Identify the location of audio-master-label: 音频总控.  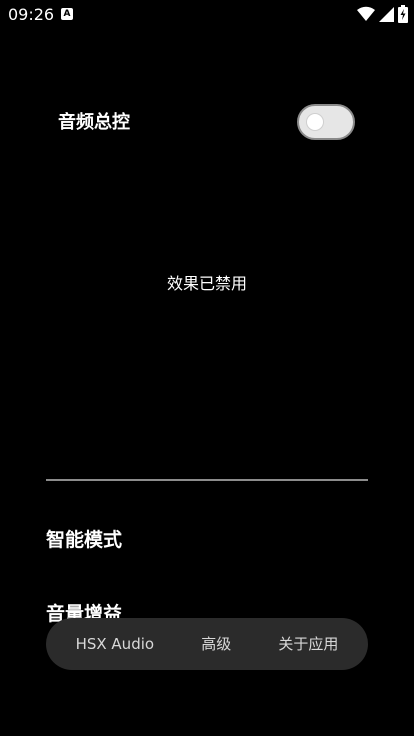
(94, 122).